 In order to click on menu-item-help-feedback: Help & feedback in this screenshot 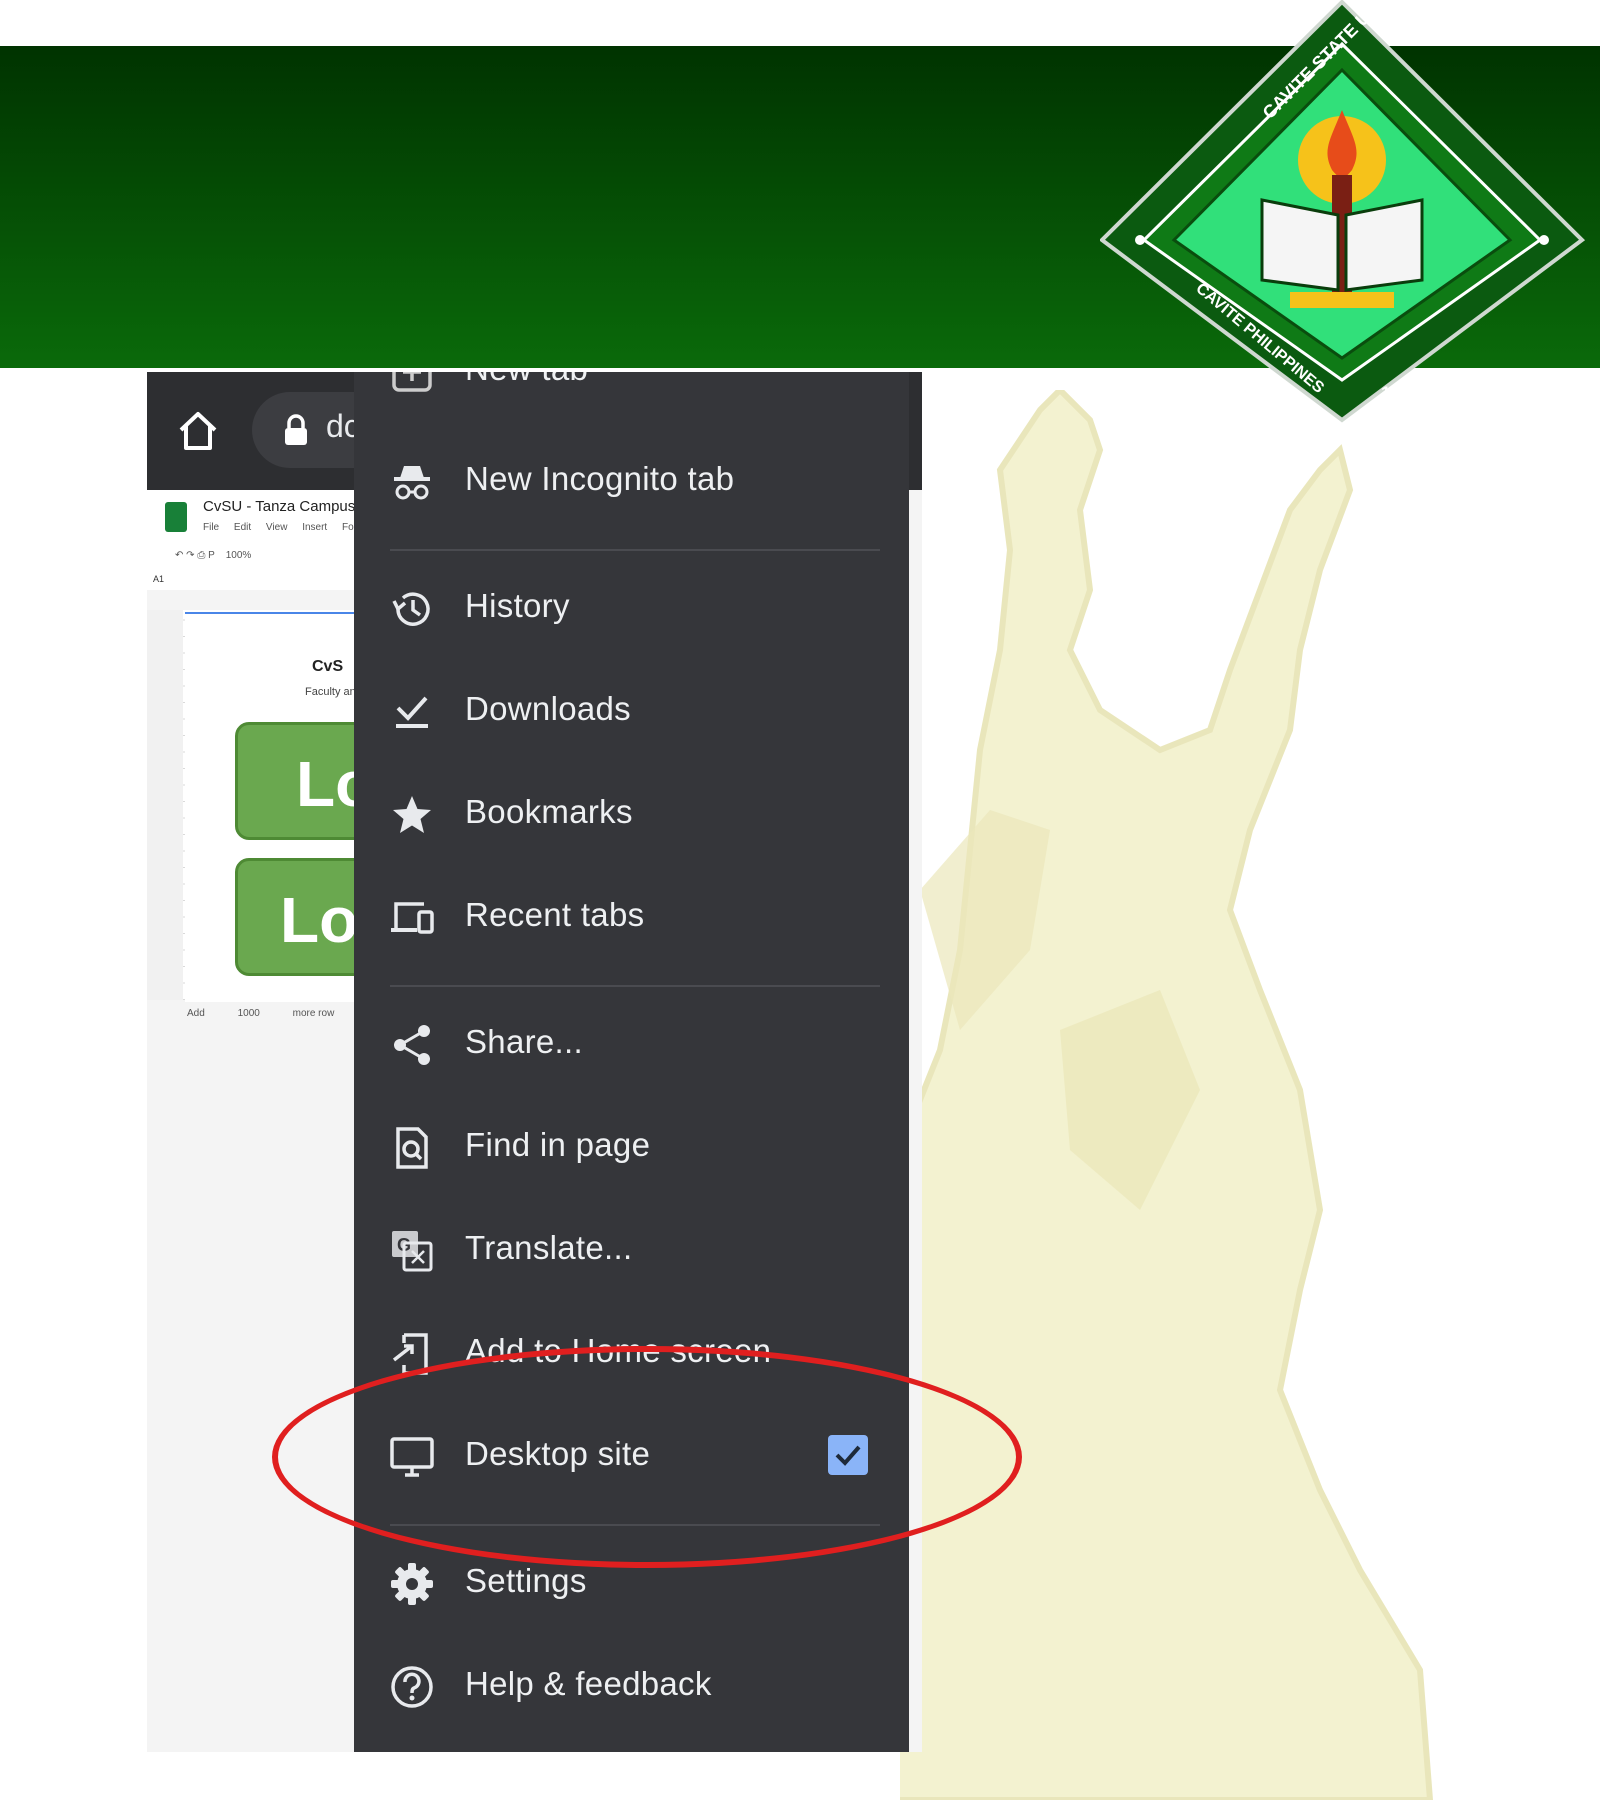, I will do `click(631, 1686)`.